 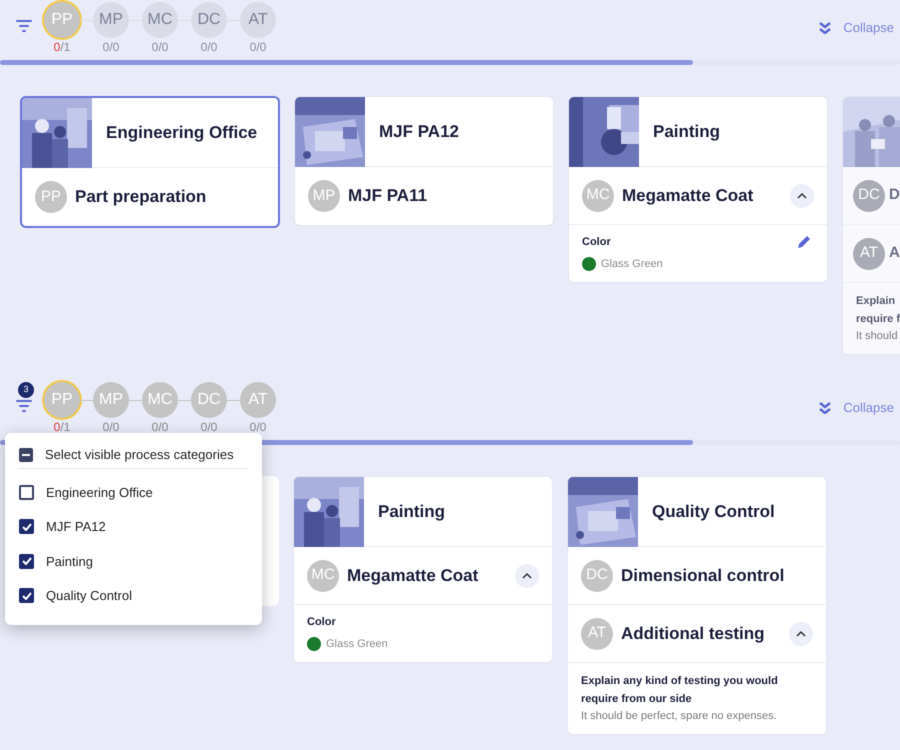 I want to click on card-title: MJF PA12, so click(x=419, y=131).